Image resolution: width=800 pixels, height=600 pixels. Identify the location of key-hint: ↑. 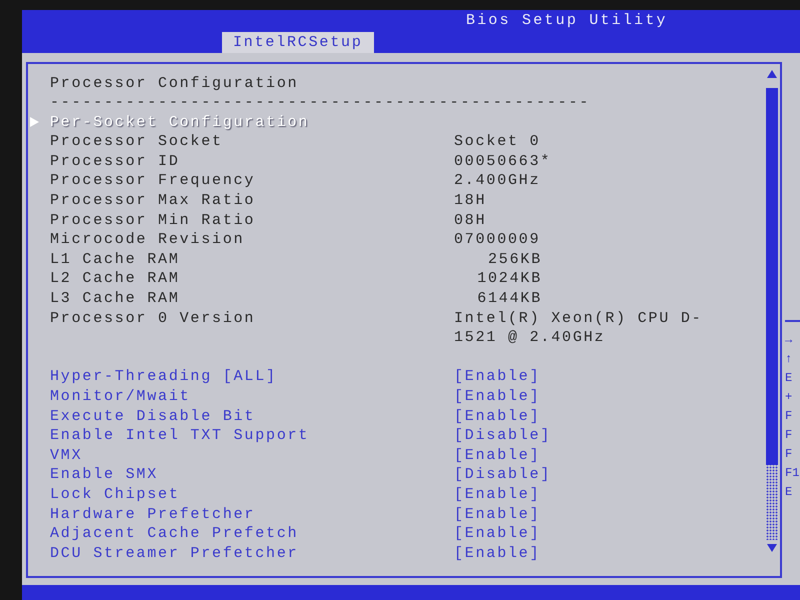
(788, 359).